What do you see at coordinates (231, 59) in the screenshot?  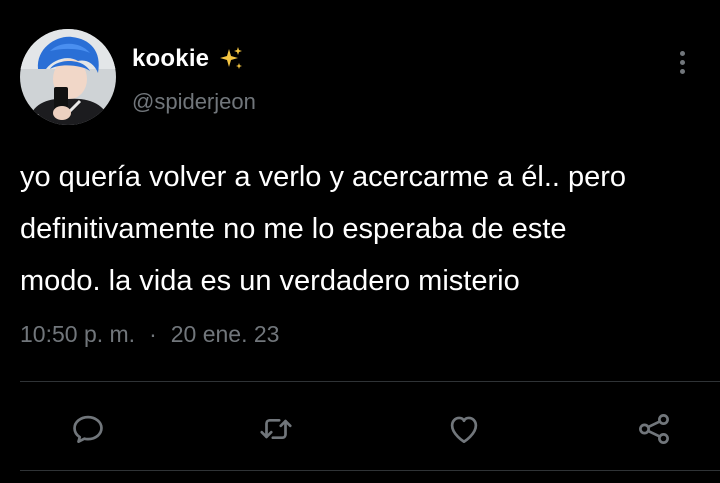 I see `sparkles-icon` at bounding box center [231, 59].